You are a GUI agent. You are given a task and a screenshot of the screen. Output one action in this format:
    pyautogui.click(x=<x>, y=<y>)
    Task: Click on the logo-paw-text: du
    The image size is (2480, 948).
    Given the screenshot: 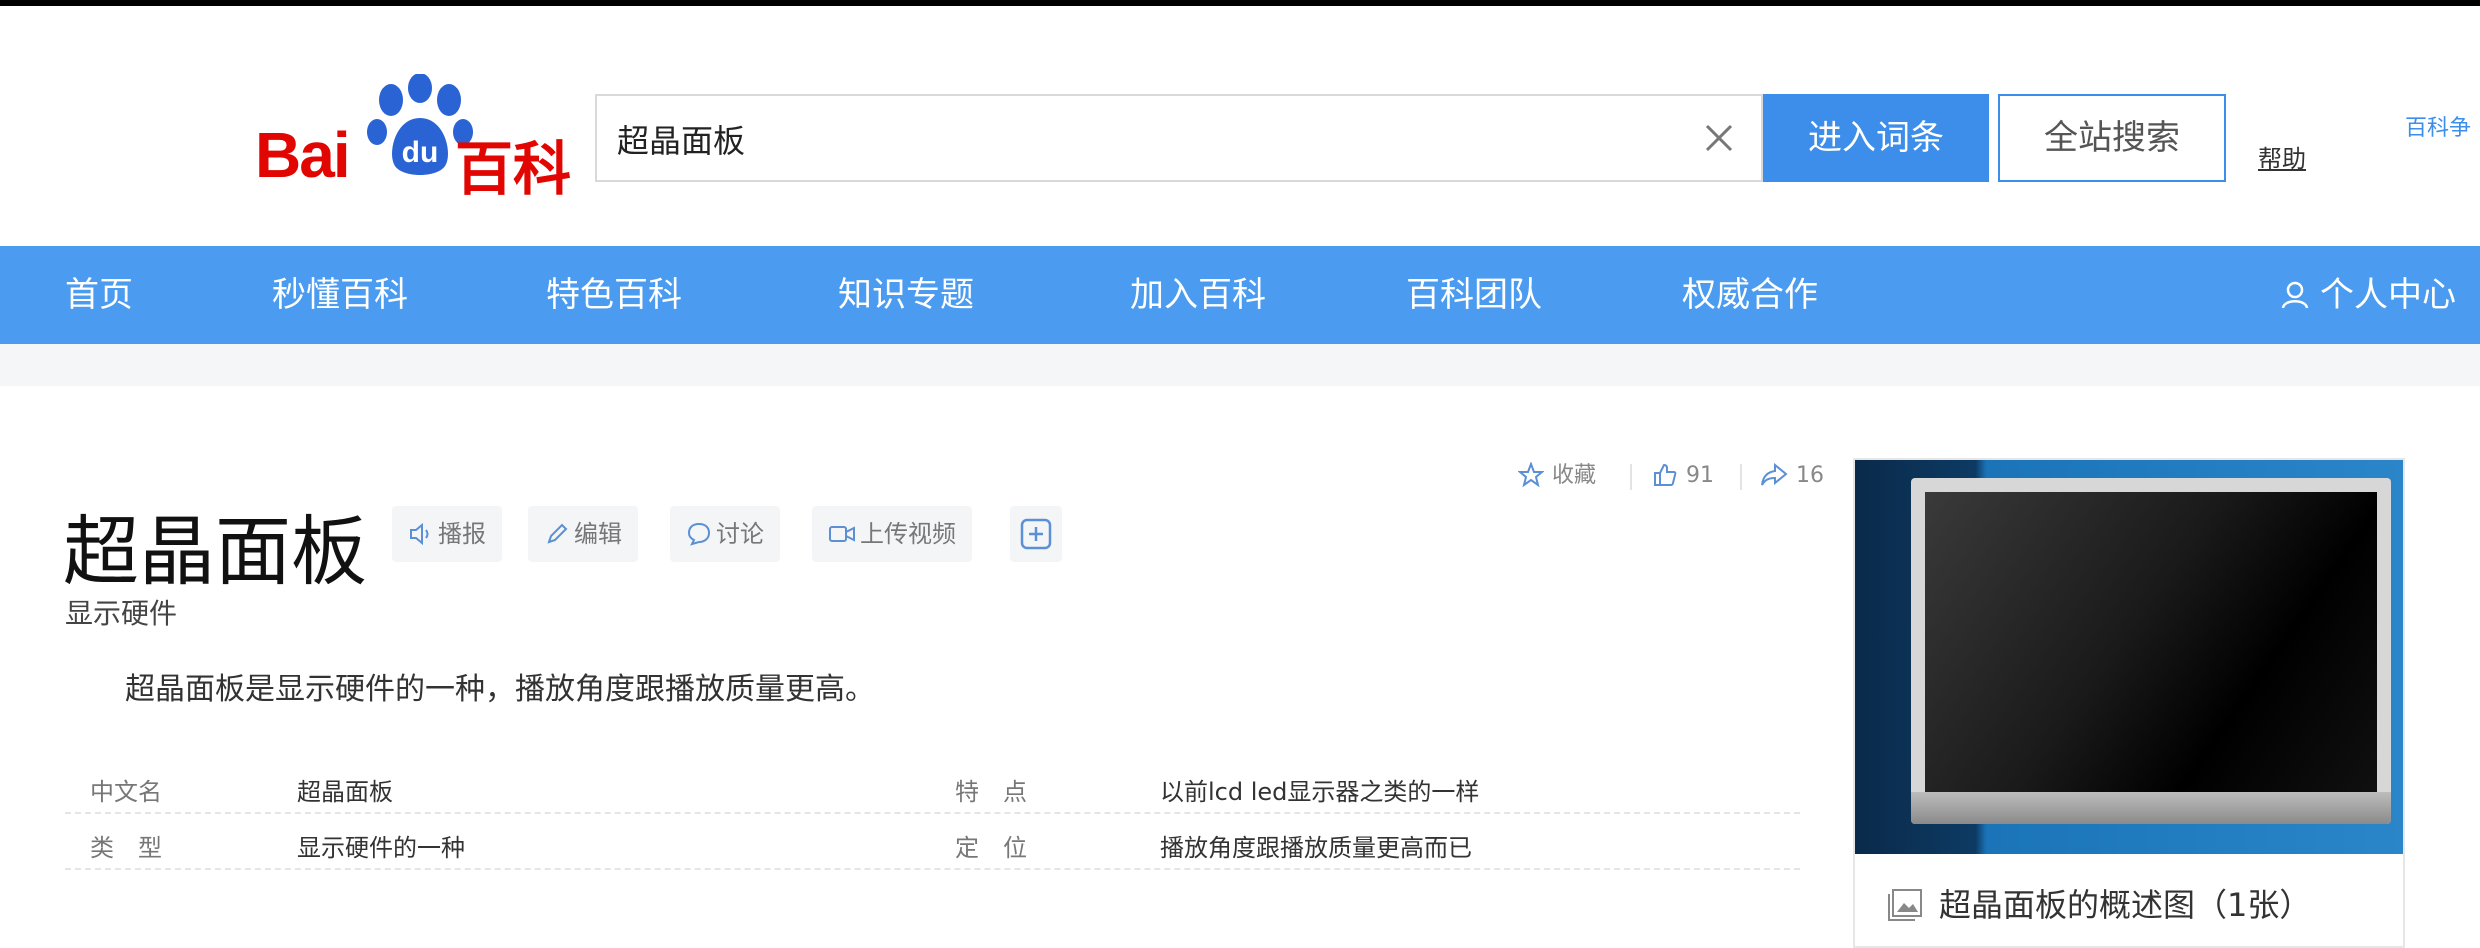 What is the action you would take?
    pyautogui.click(x=420, y=152)
    